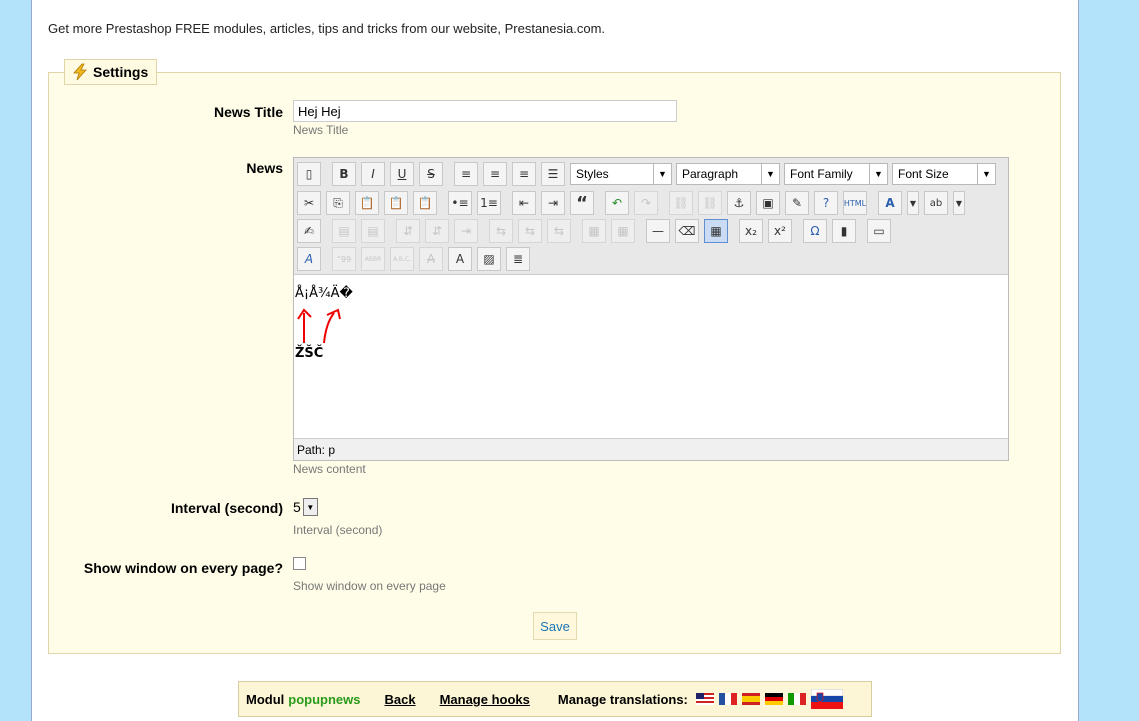 Image resolution: width=1139 pixels, height=721 pixels. What do you see at coordinates (826, 203) in the screenshot?
I see `help-icon: ?` at bounding box center [826, 203].